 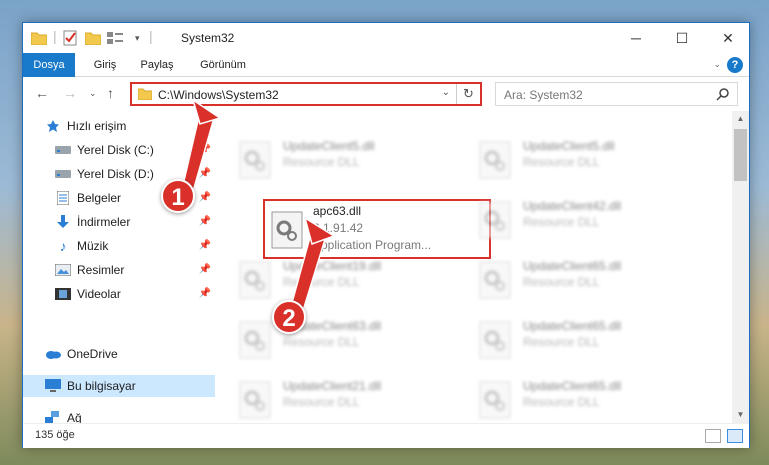 I want to click on callout-step-1: 1, so click(x=178, y=196).